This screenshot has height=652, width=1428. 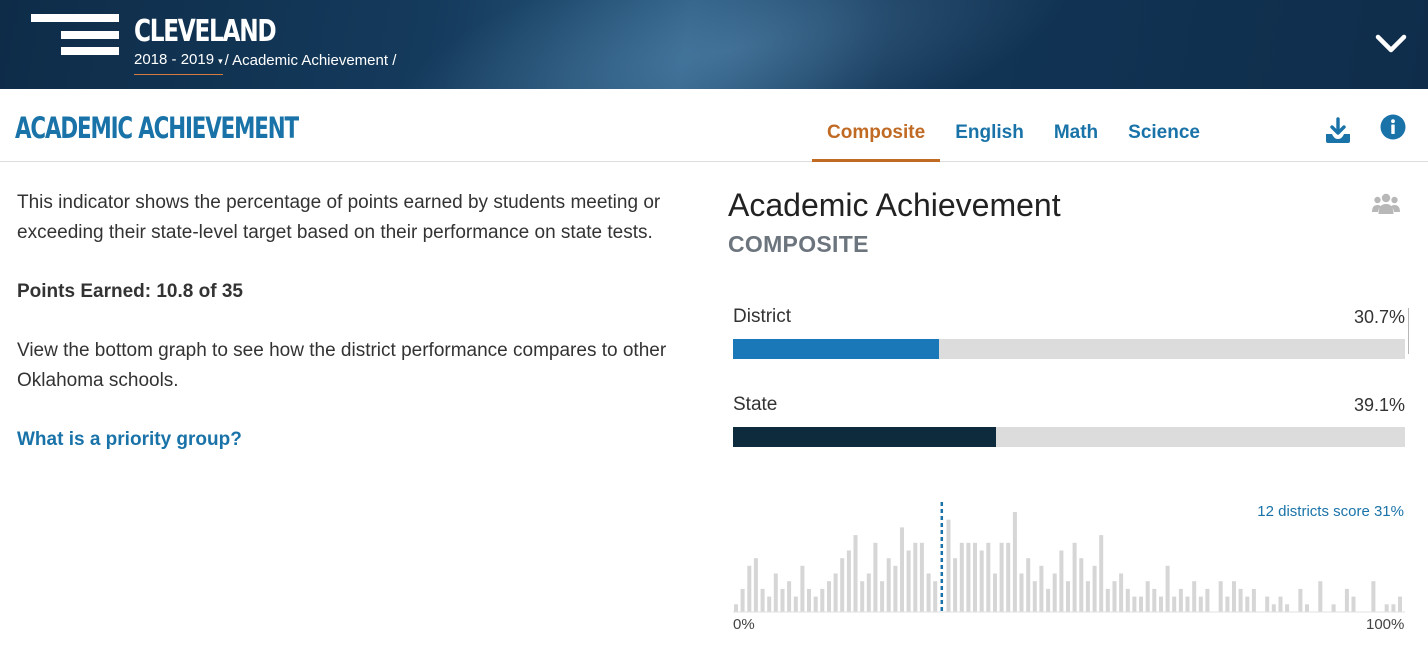 I want to click on indicator-tabs: Composite English Math Science, so click(x=1013, y=125).